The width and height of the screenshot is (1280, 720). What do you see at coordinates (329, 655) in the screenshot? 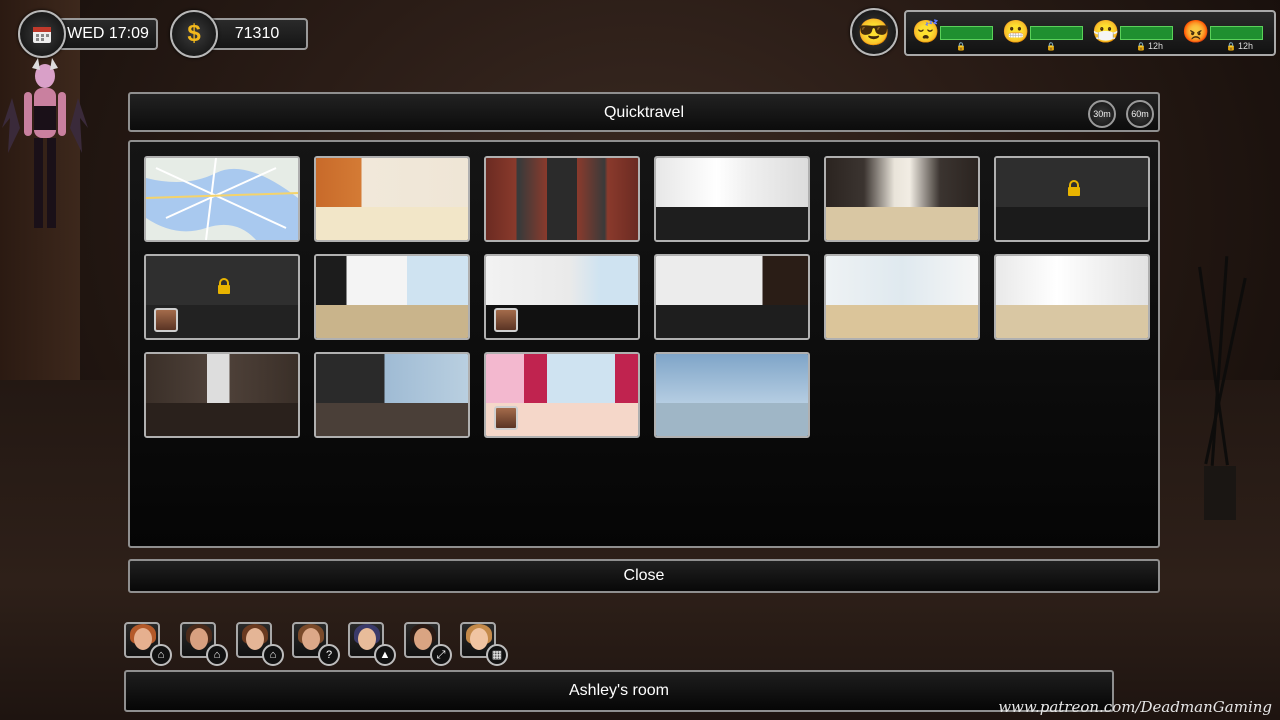
I see `question-icon: ?` at bounding box center [329, 655].